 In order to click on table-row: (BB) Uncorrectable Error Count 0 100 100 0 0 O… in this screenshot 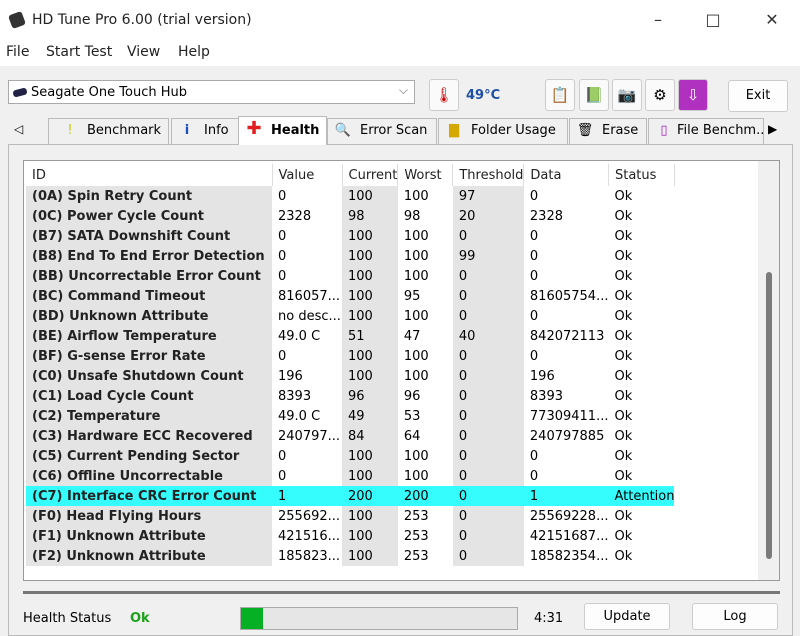, I will do `click(350, 276)`.